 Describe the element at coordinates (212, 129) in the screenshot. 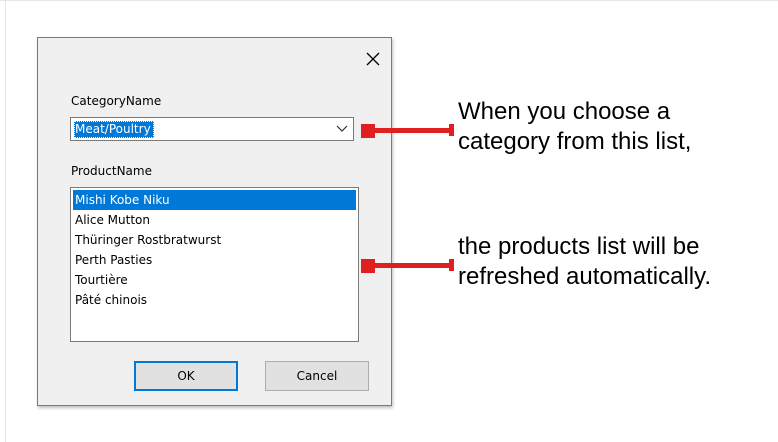

I see `category-combobox: Meat/Poultry` at that location.